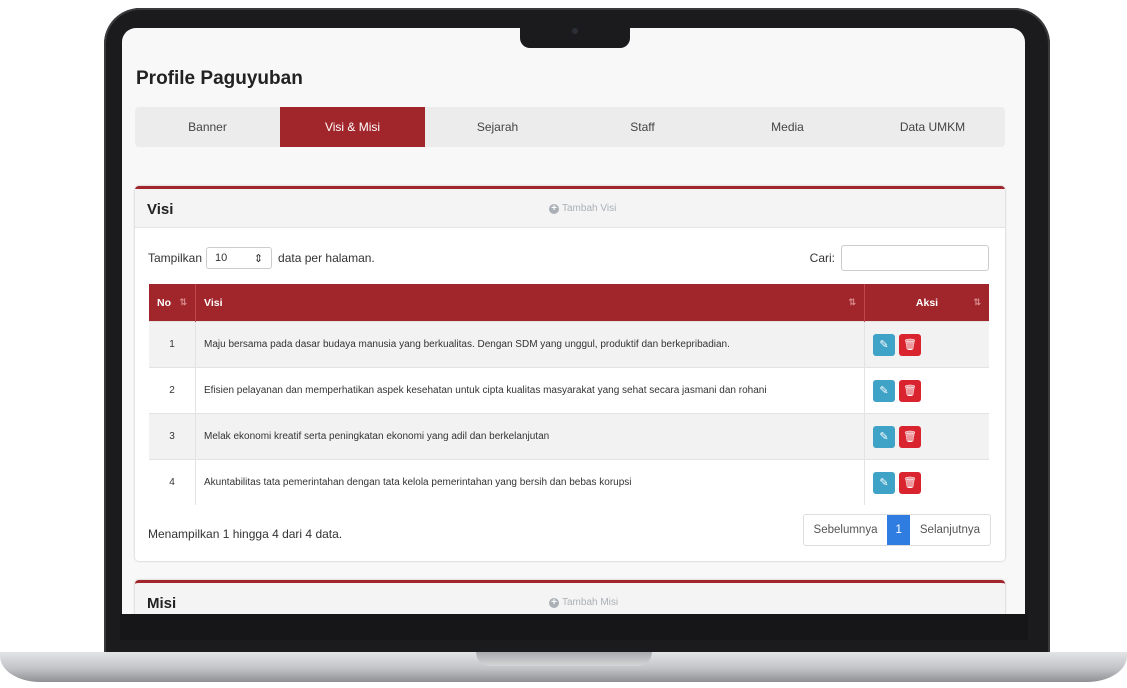 This screenshot has width=1127, height=688. Describe the element at coordinates (915, 258) in the screenshot. I see `search-input` at that location.